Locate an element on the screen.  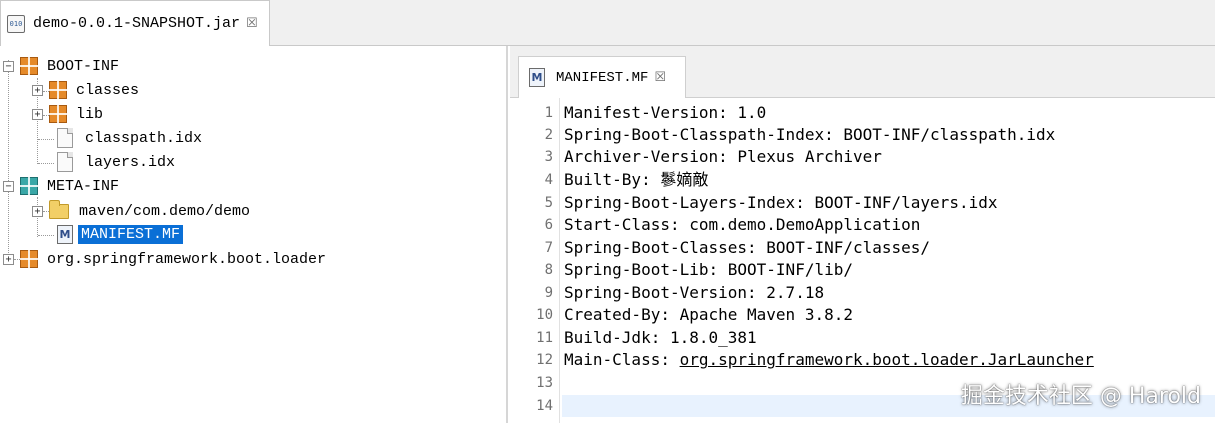
tree-node-label: META-INF is located at coordinates (83, 186).